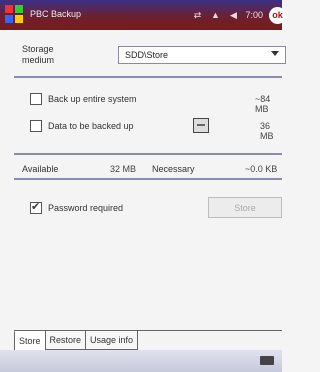  What do you see at coordinates (91, 126) in the screenshot?
I see `data-backup-label: Data to be backed up` at bounding box center [91, 126].